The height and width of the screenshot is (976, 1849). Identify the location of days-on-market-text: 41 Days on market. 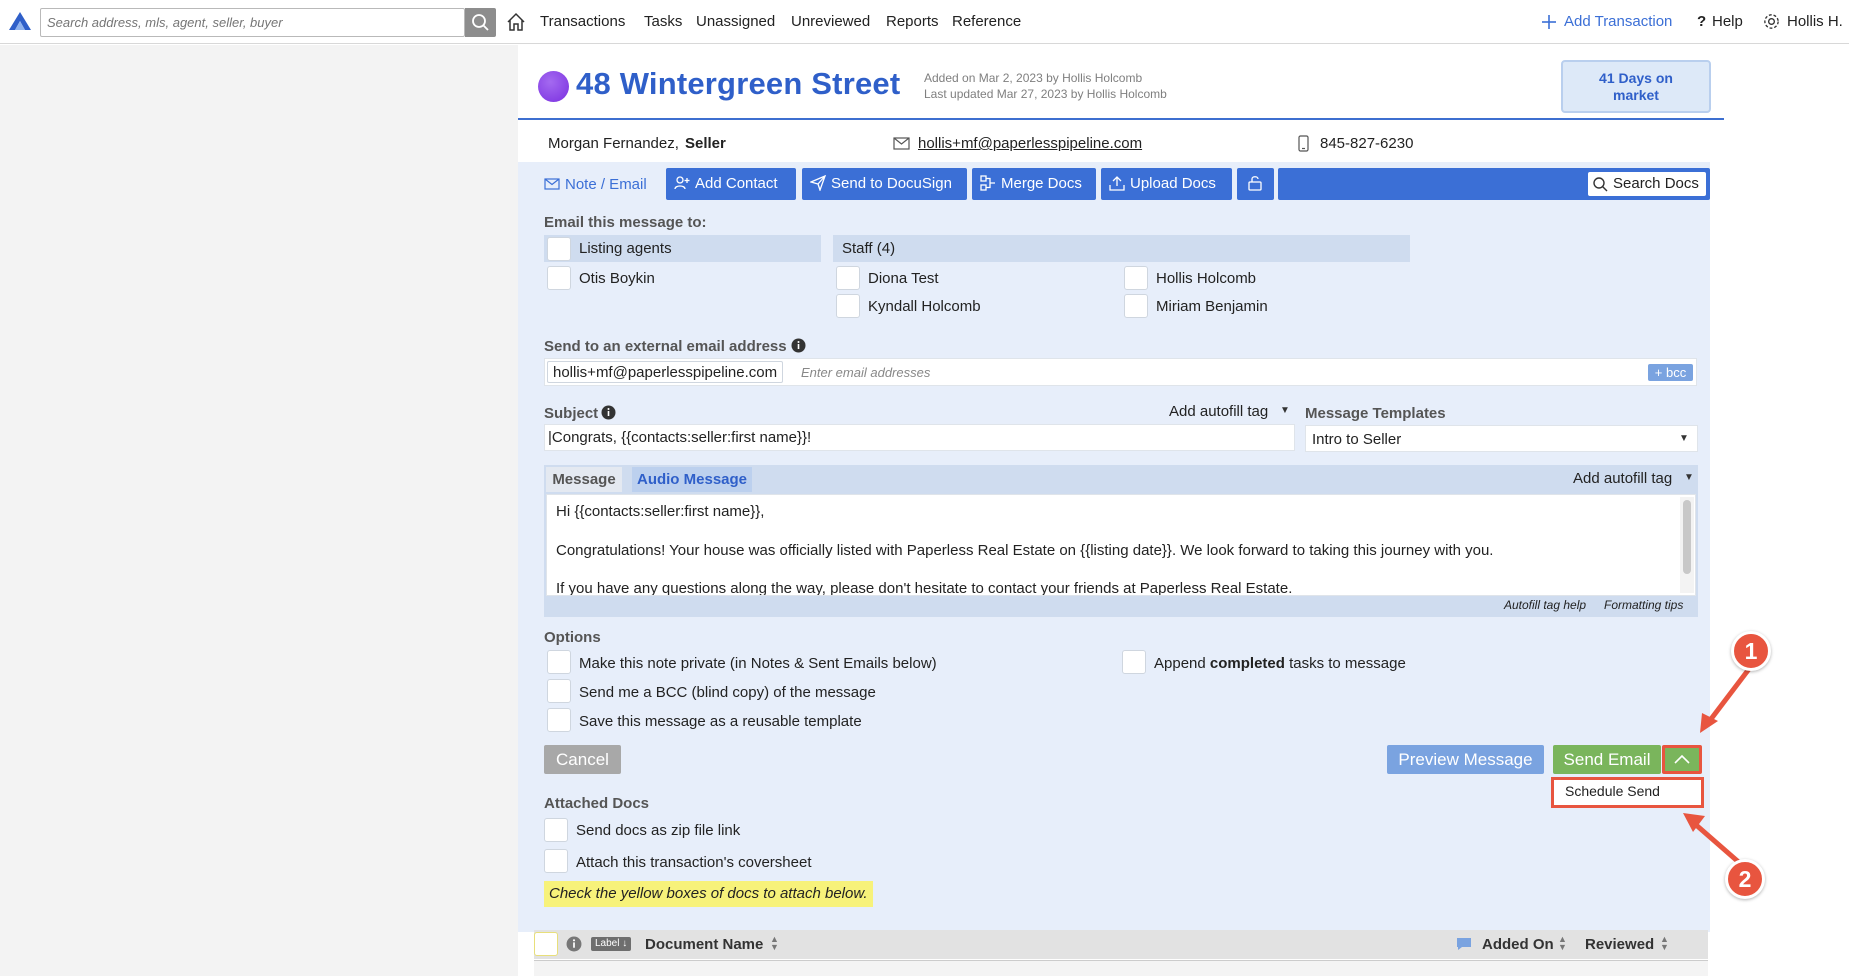
(1636, 86).